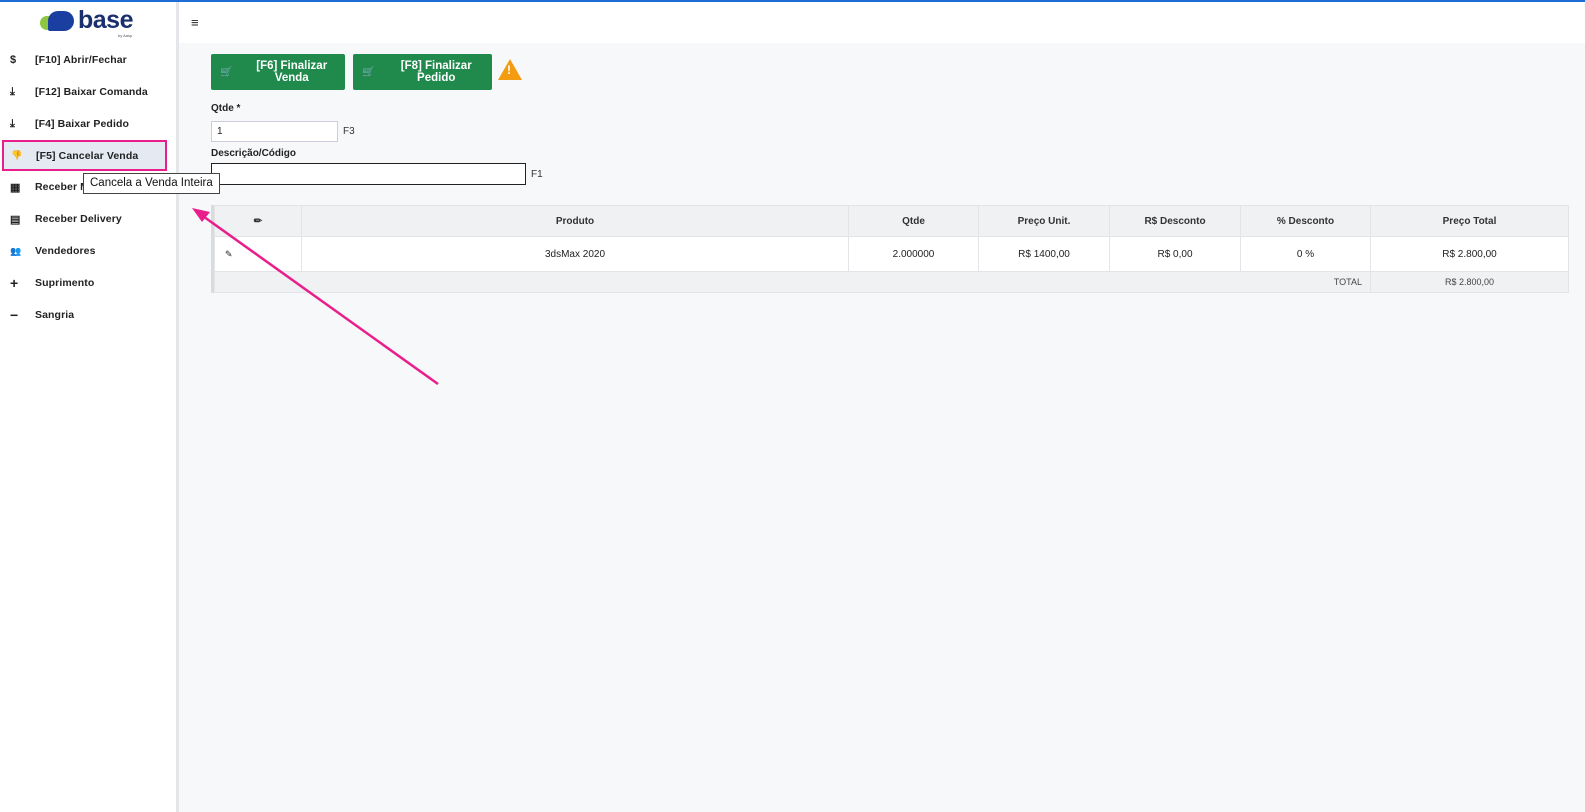 The height and width of the screenshot is (812, 1585). What do you see at coordinates (575, 254) in the screenshot?
I see `cell-produto: 3dsMax 2020` at bounding box center [575, 254].